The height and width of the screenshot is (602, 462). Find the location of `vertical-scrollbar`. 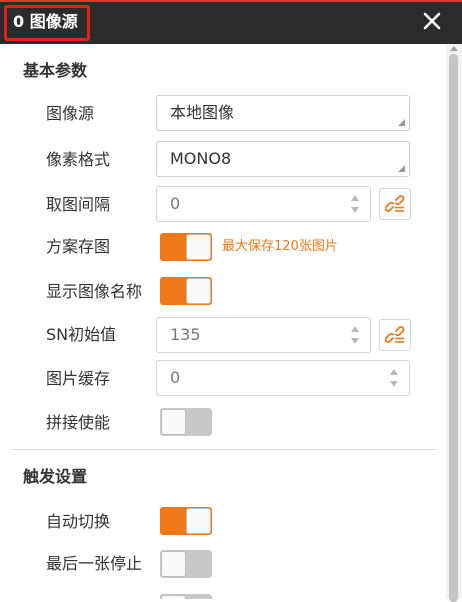

vertical-scrollbar is located at coordinates (454, 323).